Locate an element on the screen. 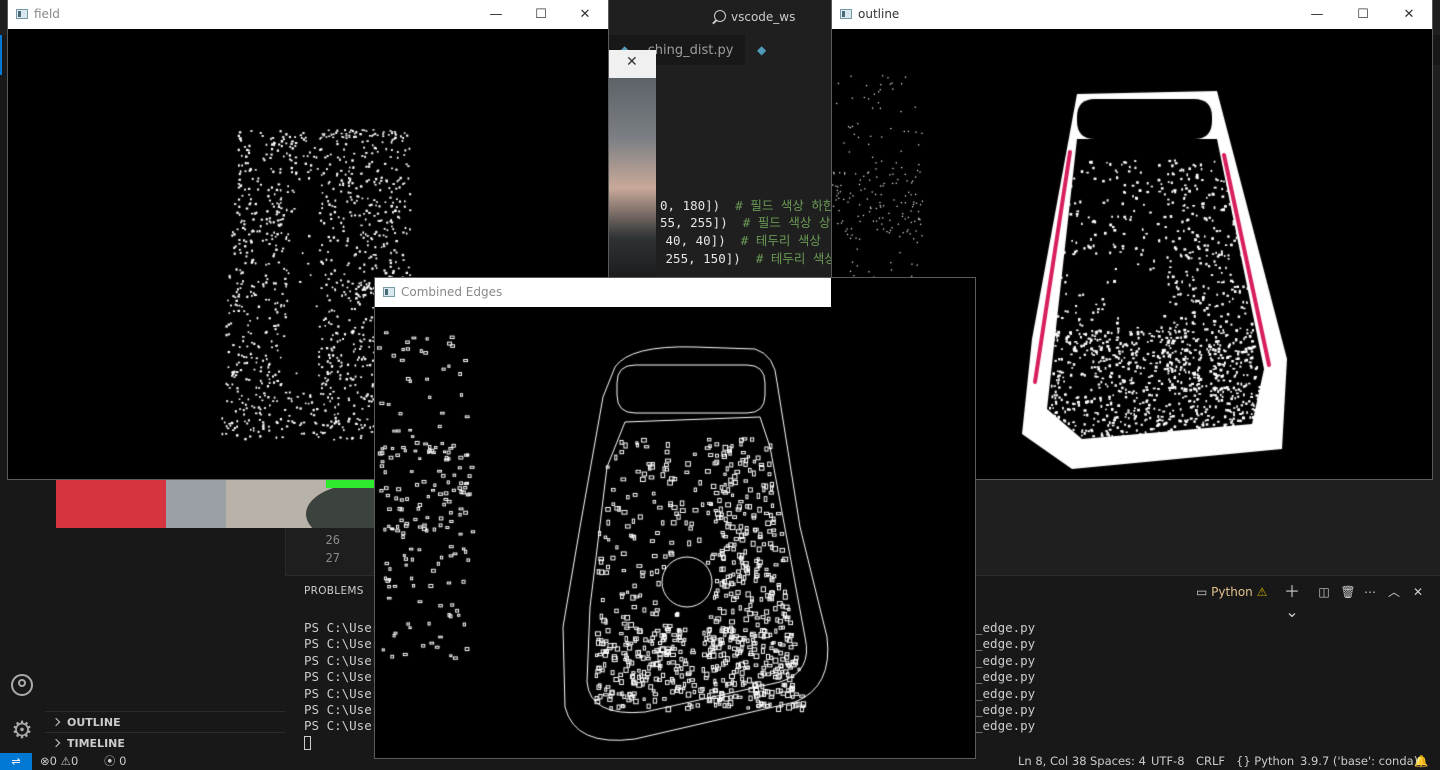 The image size is (1440, 770). terminal-cursor is located at coordinates (307, 743).